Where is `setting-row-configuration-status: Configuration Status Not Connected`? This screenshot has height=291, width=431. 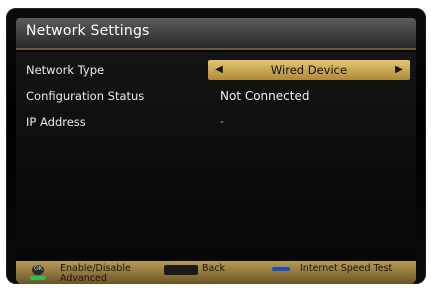
setting-row-configuration-status: Configuration Status Not Connected is located at coordinates (216, 97).